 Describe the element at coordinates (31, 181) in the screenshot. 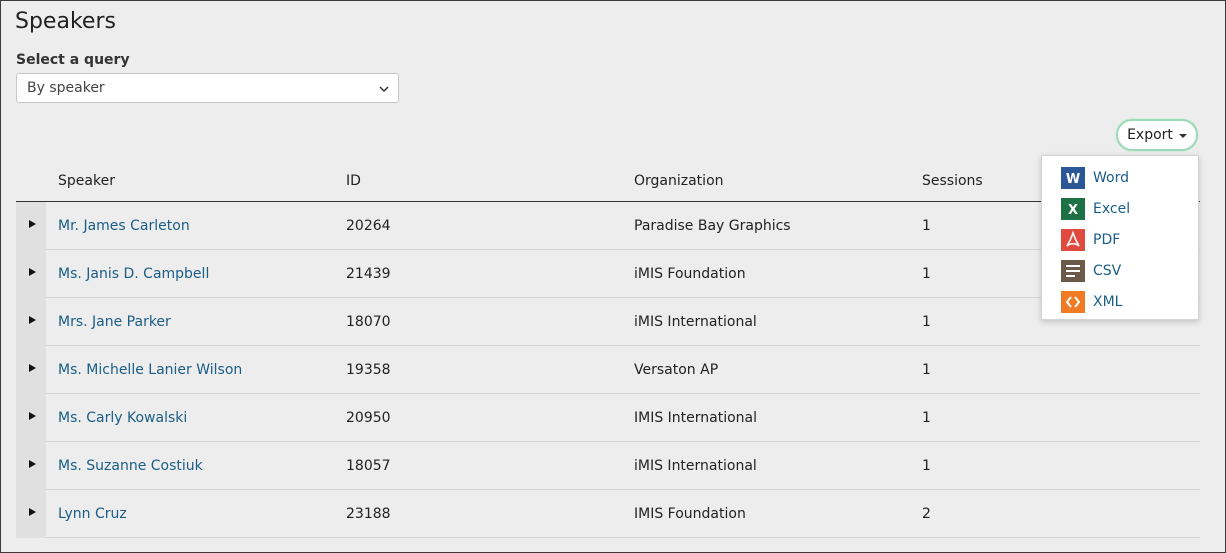

I see `expand-column-header` at that location.